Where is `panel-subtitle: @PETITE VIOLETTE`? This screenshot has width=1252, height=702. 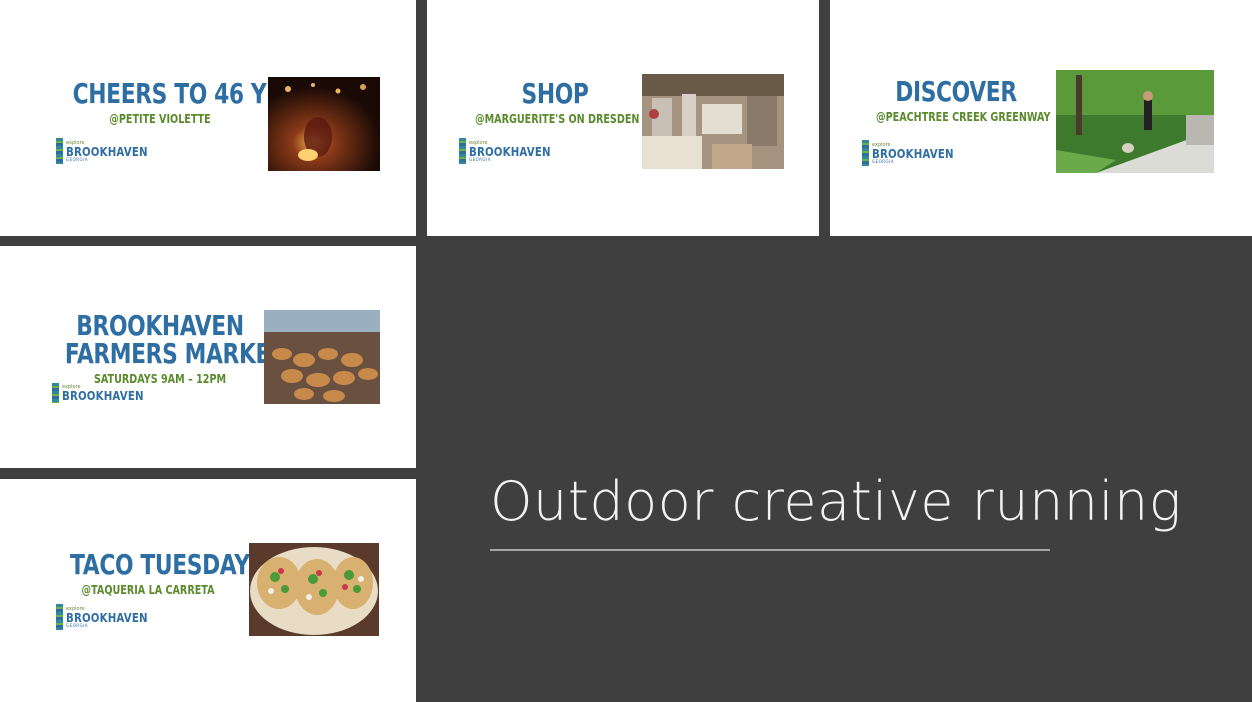 panel-subtitle: @PETITE VIOLETTE is located at coordinates (160, 119).